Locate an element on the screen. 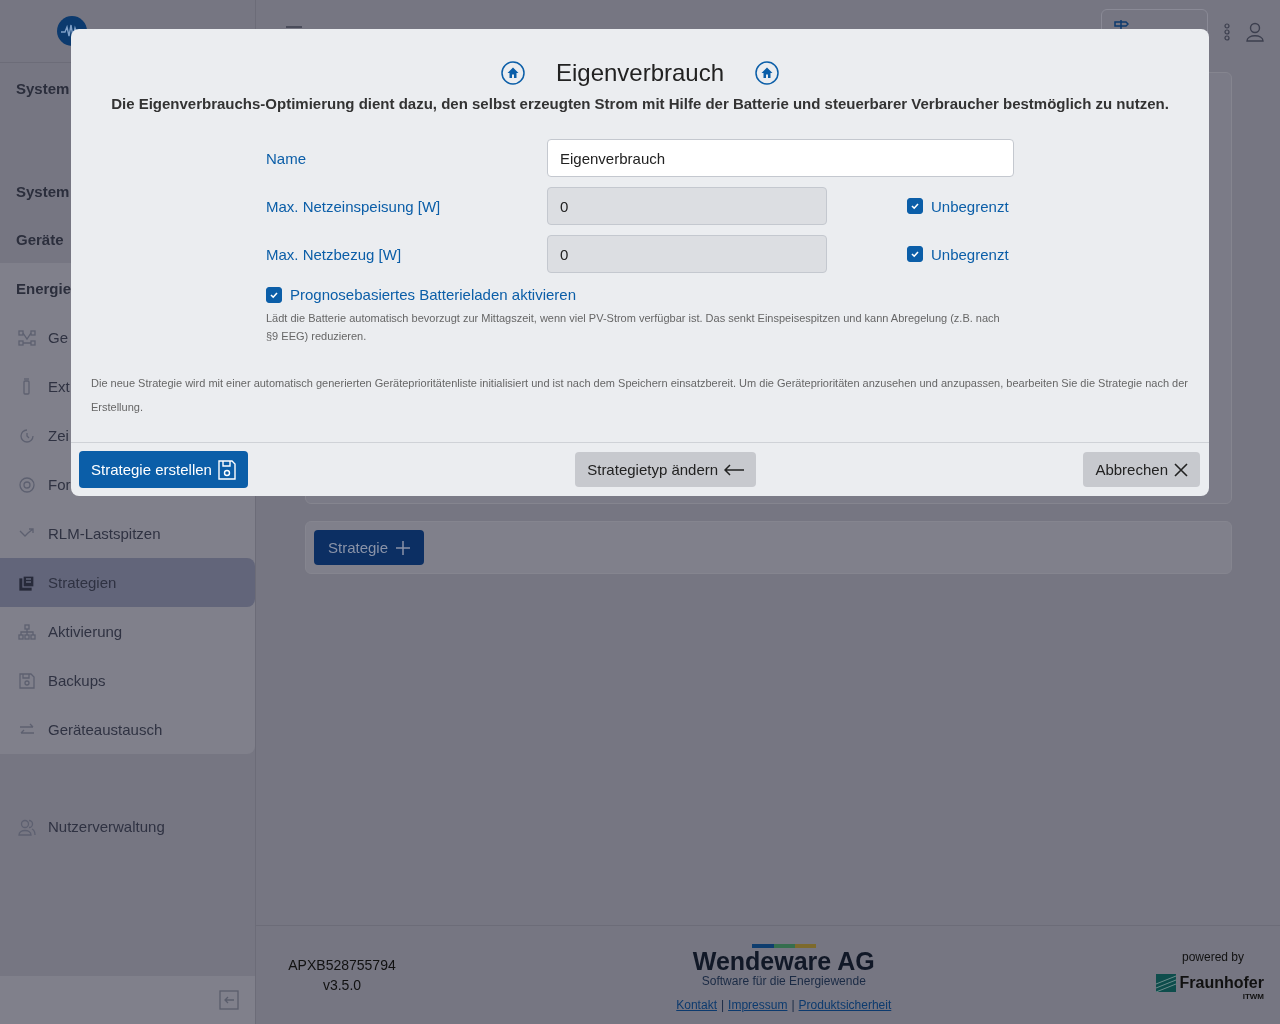  partner-subtitle: ITWM is located at coordinates (1253, 996).